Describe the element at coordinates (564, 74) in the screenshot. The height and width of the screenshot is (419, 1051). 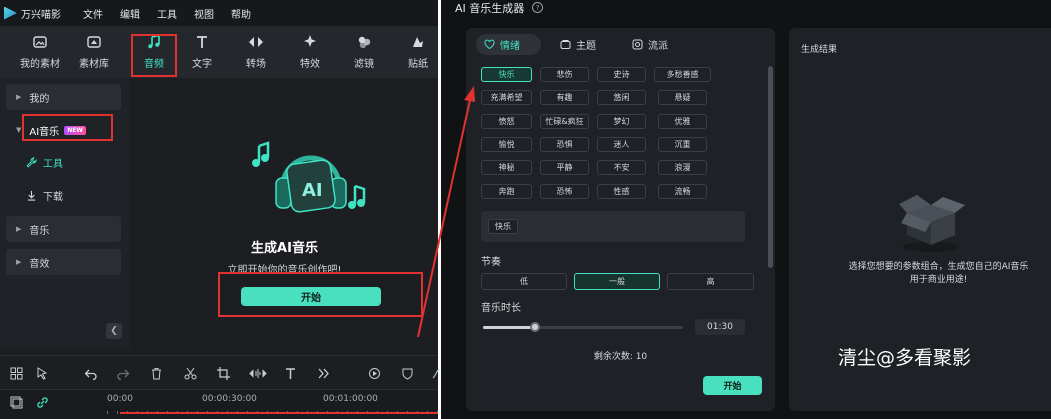
I see `mood-chip: 悲伤` at that location.